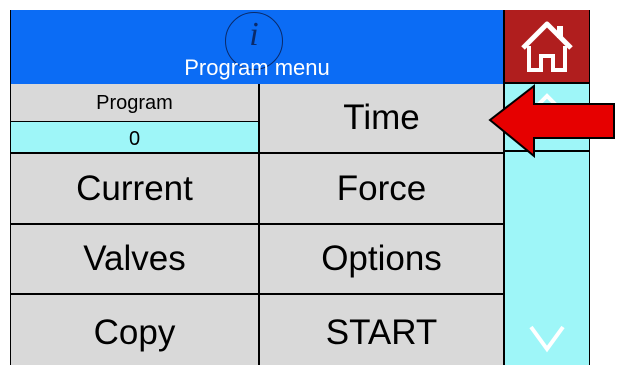  Describe the element at coordinates (134, 189) in the screenshot. I see `current-button: Current` at that location.